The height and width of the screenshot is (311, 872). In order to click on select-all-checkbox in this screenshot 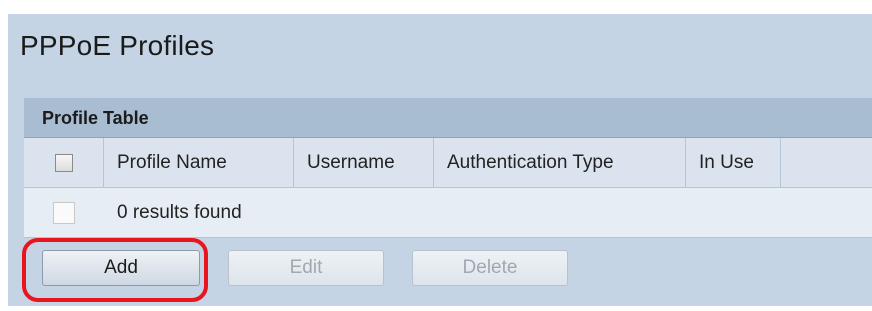, I will do `click(63, 163)`.